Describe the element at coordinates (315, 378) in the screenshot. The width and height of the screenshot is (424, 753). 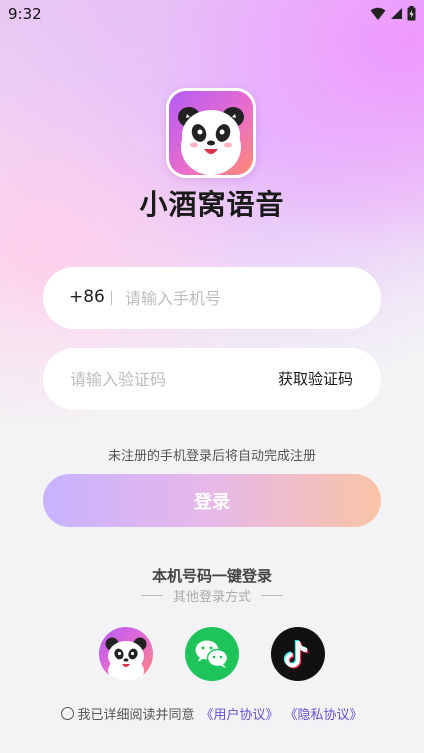
I see `get-code-button: 获取验证码` at that location.